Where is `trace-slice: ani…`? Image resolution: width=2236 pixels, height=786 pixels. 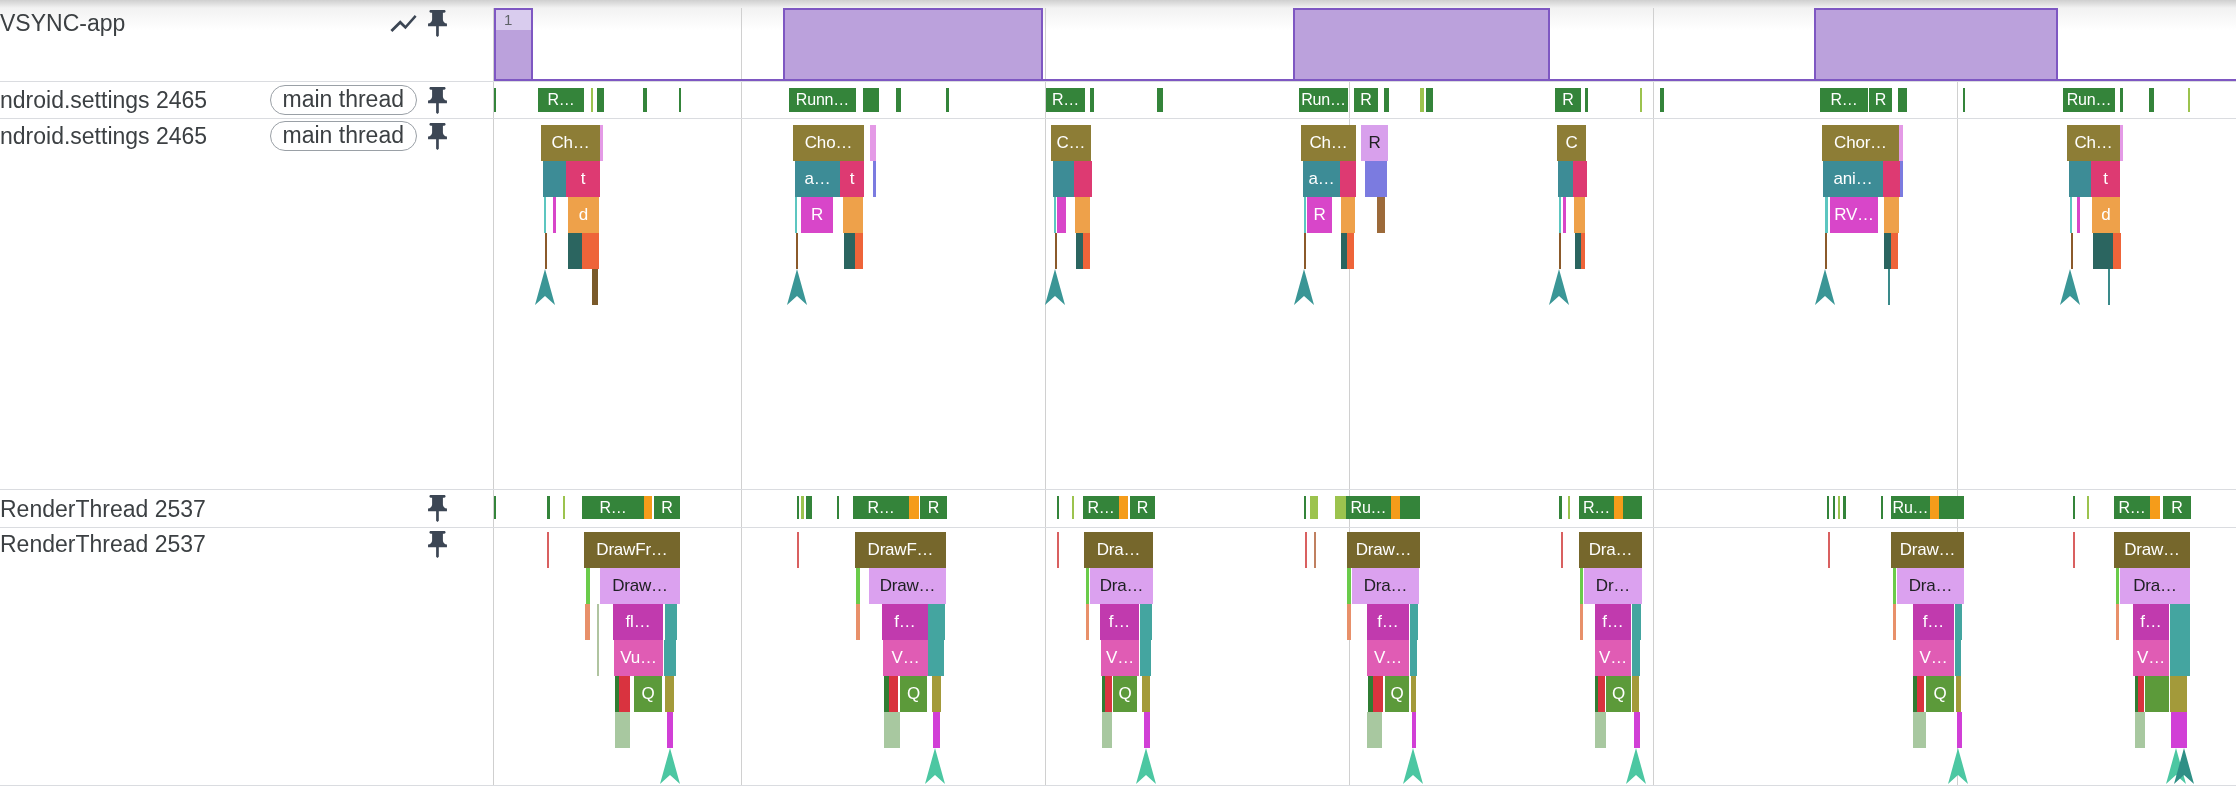 trace-slice: ani… is located at coordinates (1853, 179).